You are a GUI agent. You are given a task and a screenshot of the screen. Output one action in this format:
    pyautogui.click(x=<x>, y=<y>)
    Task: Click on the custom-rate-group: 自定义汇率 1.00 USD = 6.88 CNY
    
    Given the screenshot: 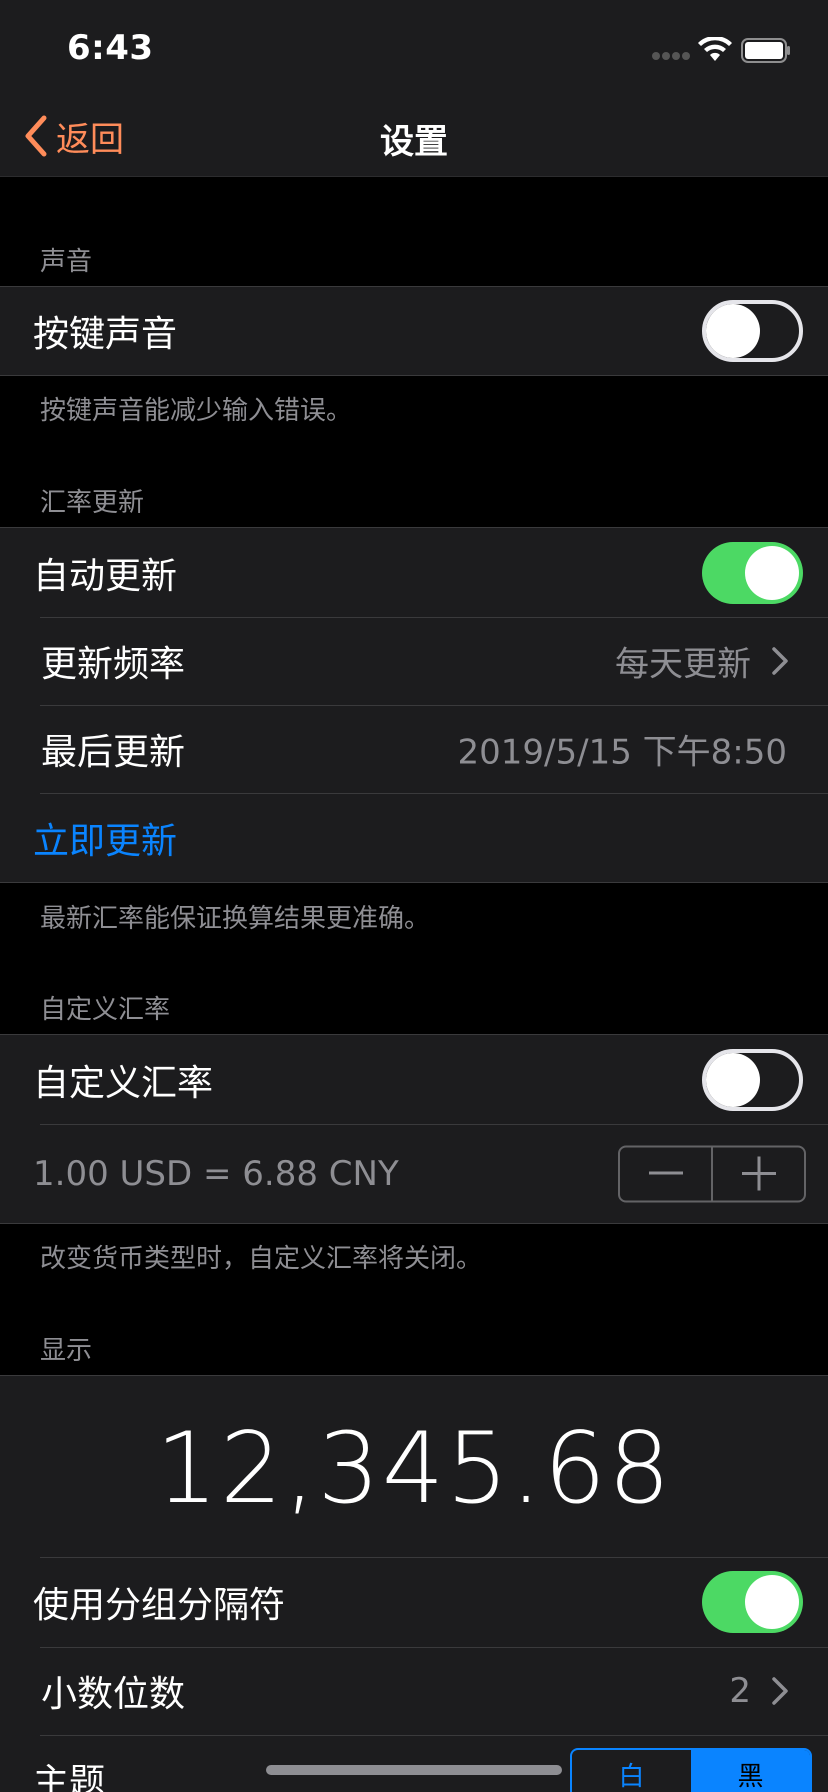 What is the action you would take?
    pyautogui.click(x=414, y=1129)
    